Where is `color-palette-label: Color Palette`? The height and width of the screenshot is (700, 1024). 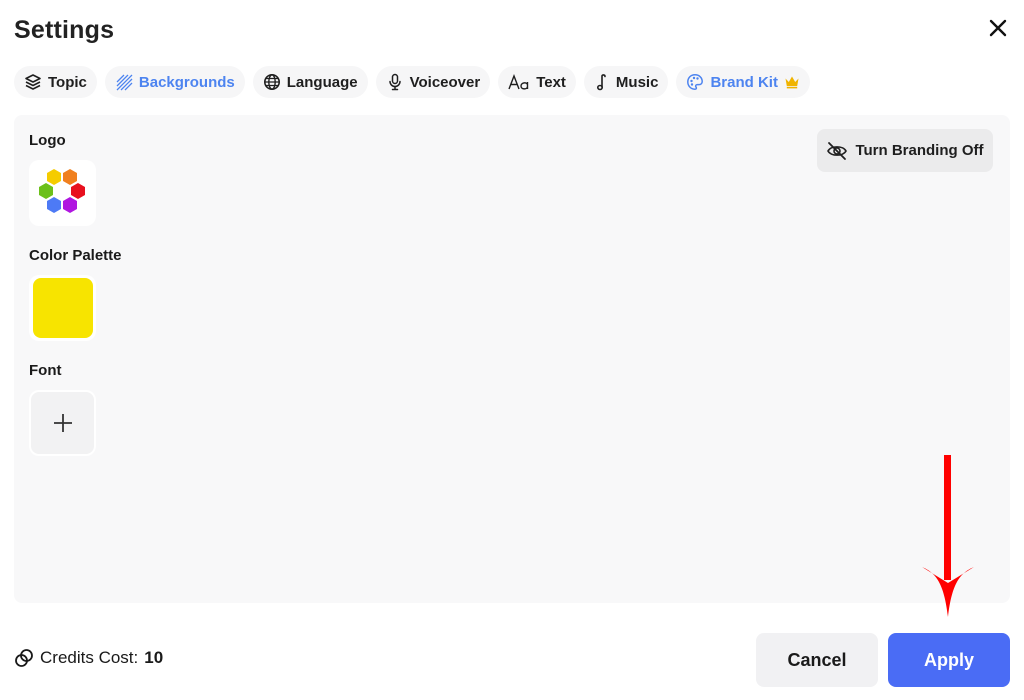 color-palette-label: Color Palette is located at coordinates (75, 255).